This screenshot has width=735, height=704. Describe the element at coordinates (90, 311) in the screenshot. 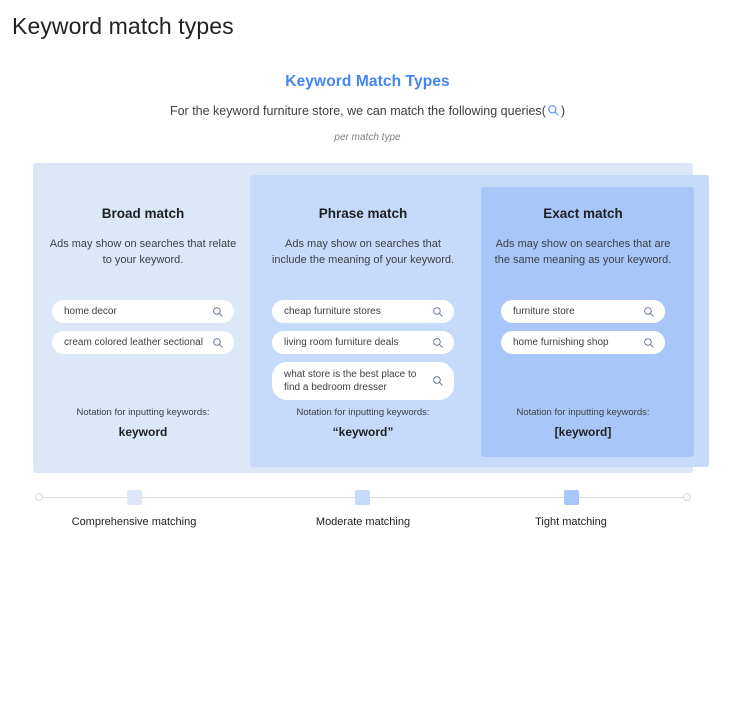

I see `query-pill-text: home decor` at that location.